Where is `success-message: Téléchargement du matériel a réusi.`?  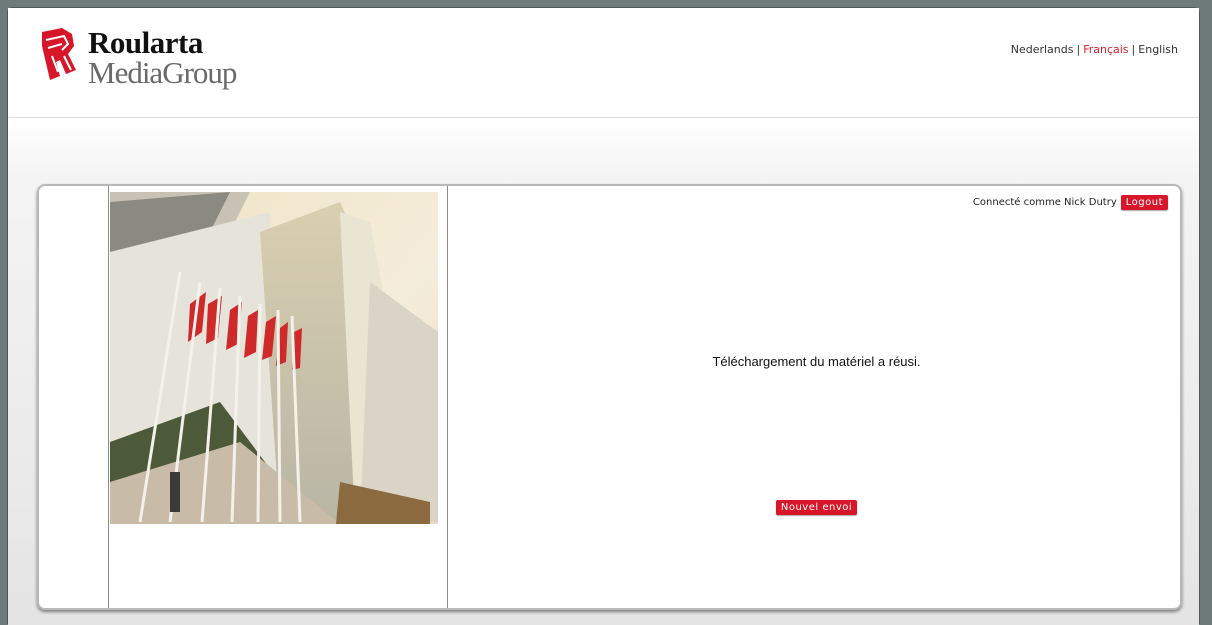 success-message: Téléchargement du matériel a réusi. is located at coordinates (816, 361).